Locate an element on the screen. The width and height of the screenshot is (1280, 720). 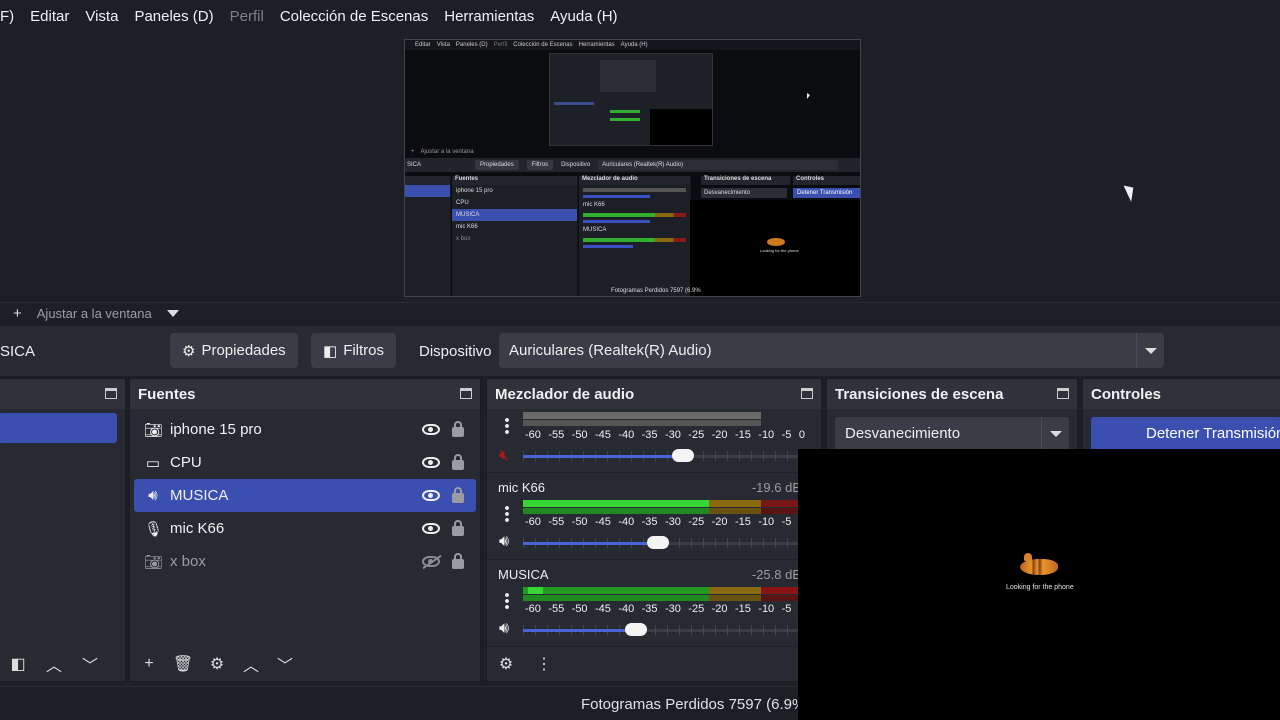
mini-tiger-icon is located at coordinates (776, 242).